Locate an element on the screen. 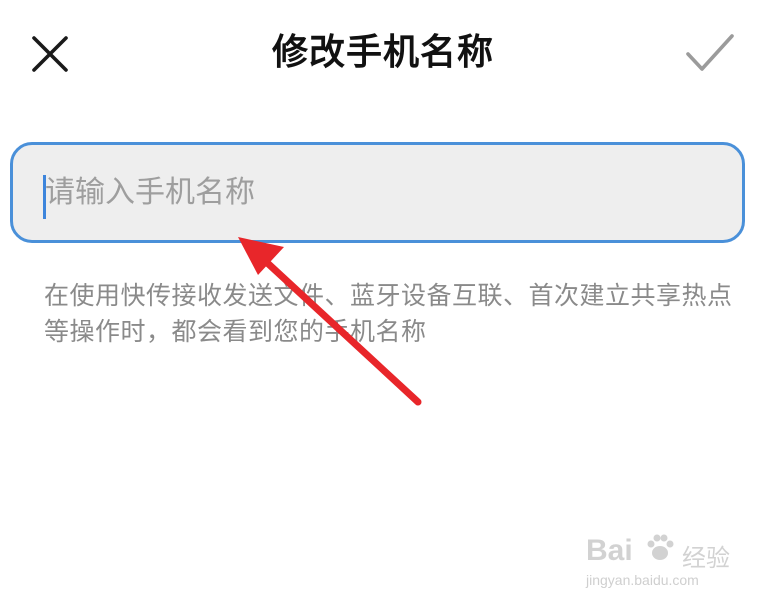 This screenshot has width=766, height=612. phone-name-input is located at coordinates (383, 192).